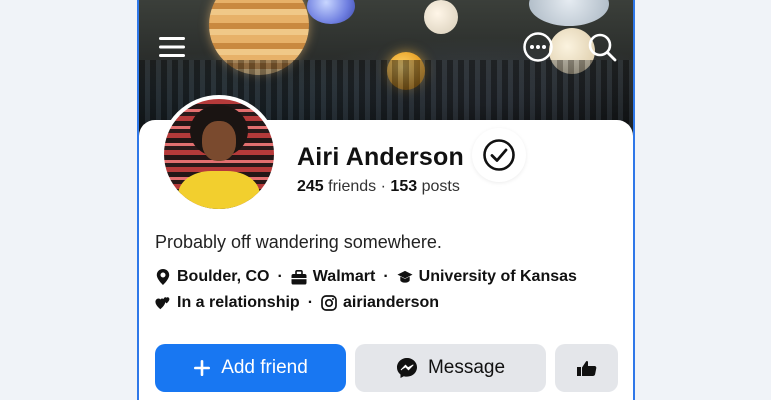  Describe the element at coordinates (344, 277) in the screenshot. I see `work-text: Walmart` at that location.